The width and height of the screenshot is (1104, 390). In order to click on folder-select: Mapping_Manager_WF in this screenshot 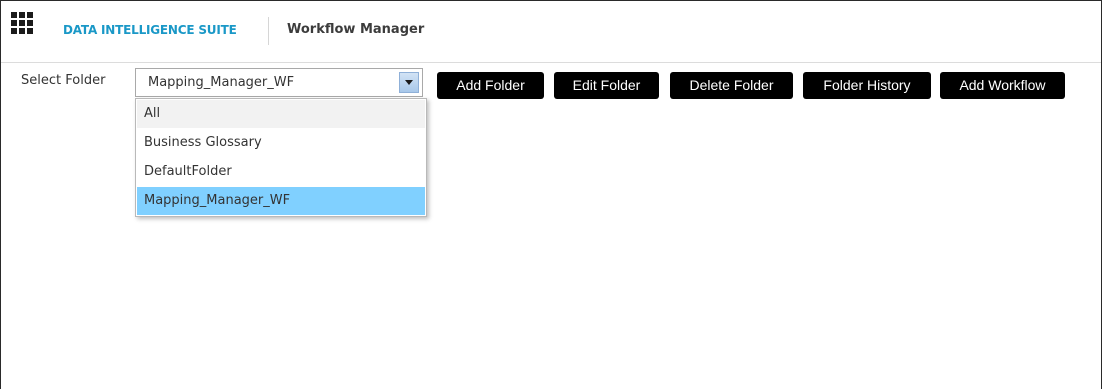, I will do `click(279, 82)`.